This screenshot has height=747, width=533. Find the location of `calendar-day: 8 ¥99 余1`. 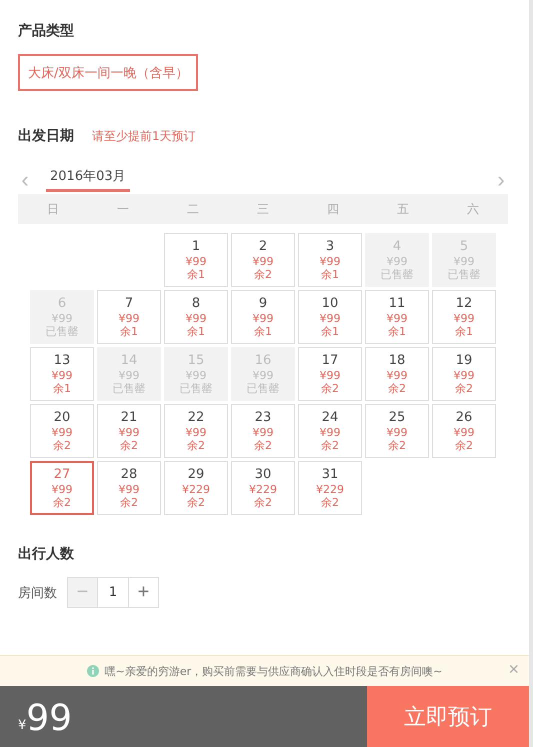

calendar-day: 8 ¥99 余1 is located at coordinates (196, 317).